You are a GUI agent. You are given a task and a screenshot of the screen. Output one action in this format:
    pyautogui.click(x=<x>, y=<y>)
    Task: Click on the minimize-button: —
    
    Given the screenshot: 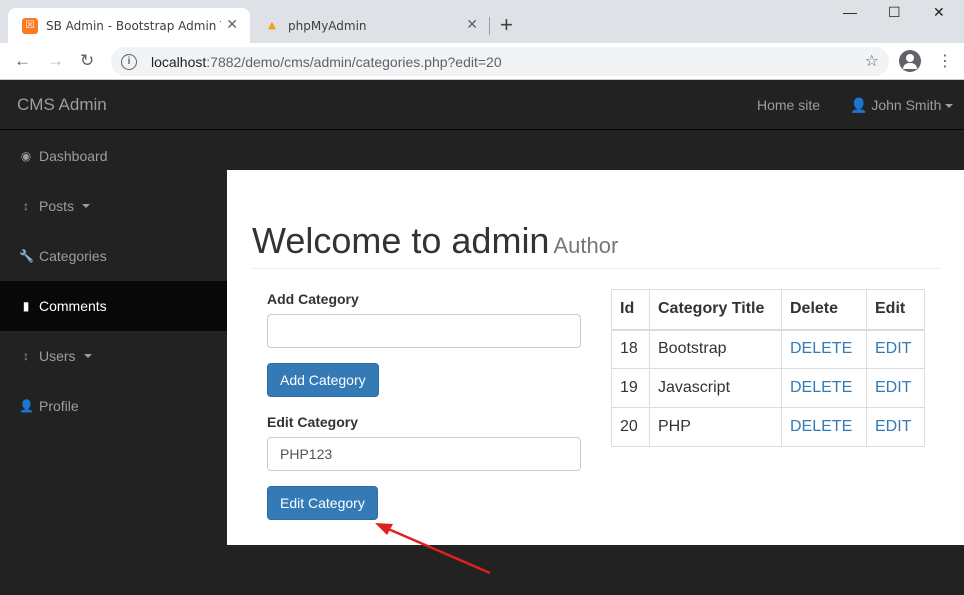 What is the action you would take?
    pyautogui.click(x=850, y=12)
    